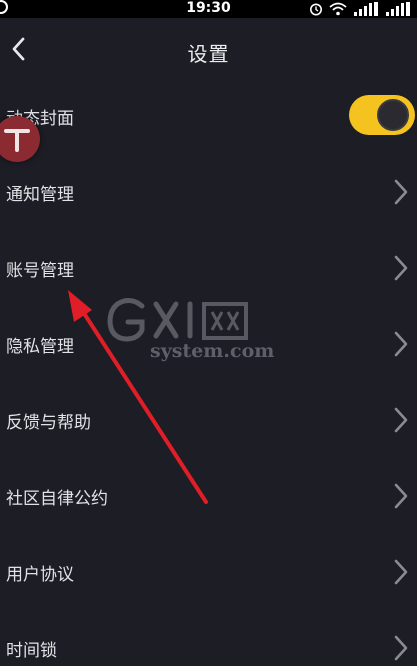 The width and height of the screenshot is (417, 666). Describe the element at coordinates (40, 575) in the screenshot. I see `settings-item-label: 用户协议` at that location.